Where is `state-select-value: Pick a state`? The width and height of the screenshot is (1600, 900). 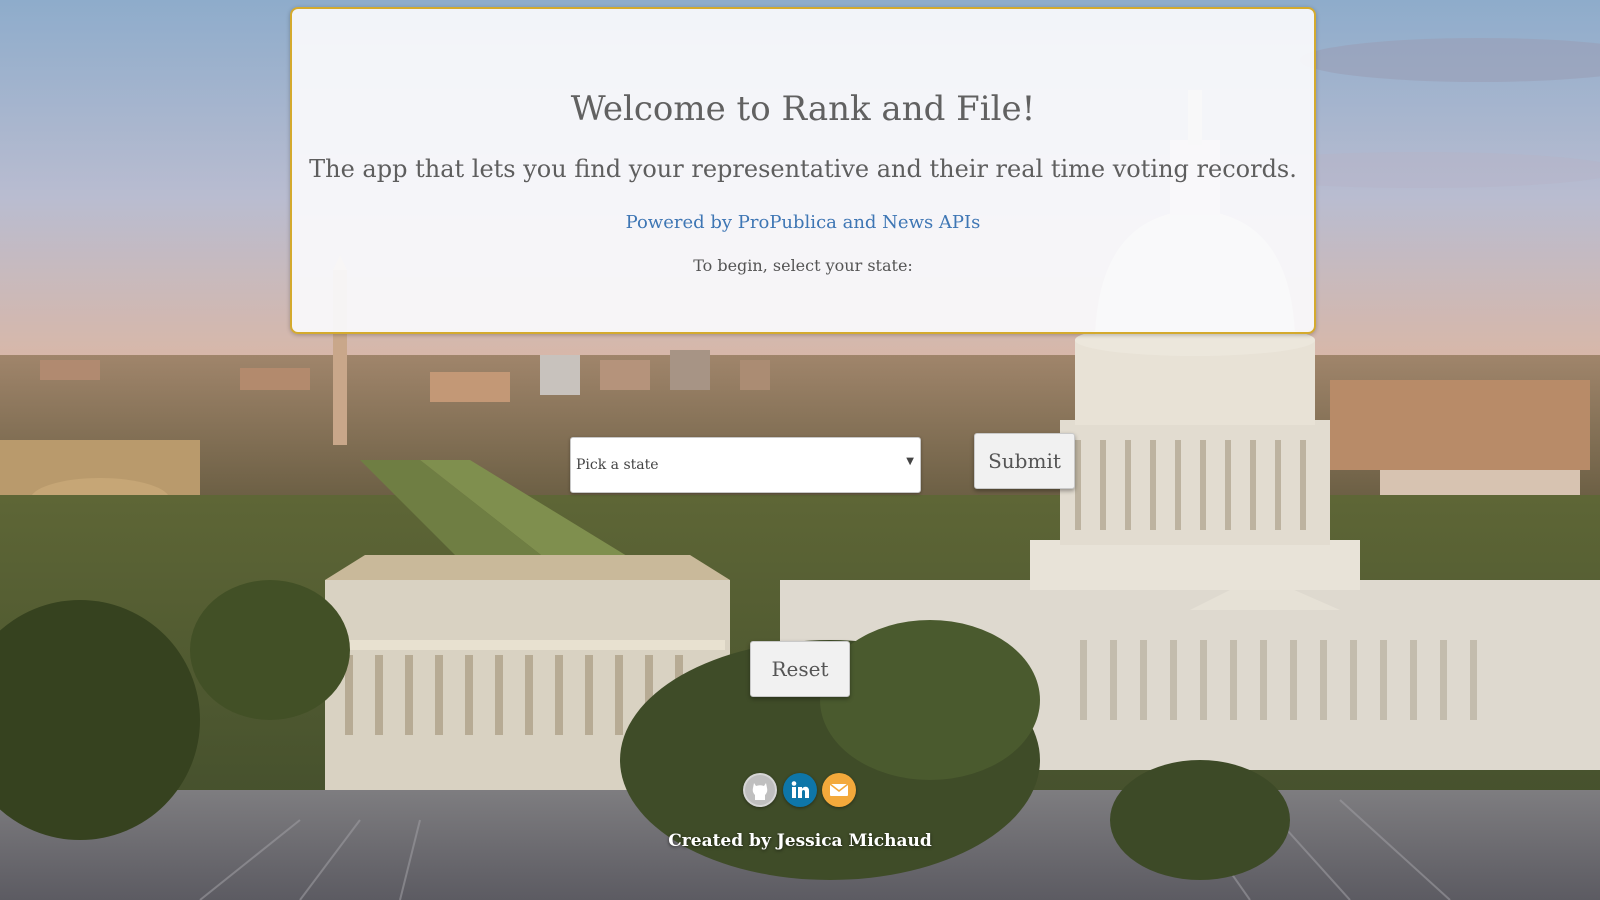 state-select-value: Pick a state is located at coordinates (617, 465).